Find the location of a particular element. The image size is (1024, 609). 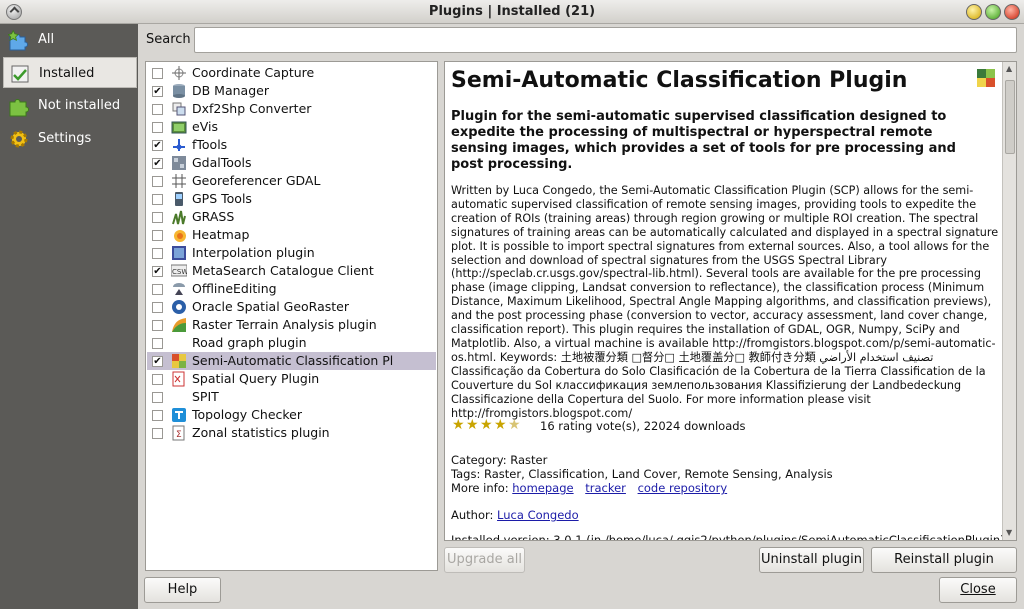

list-item: Raster Terrain Analysis plugin is located at coordinates (291, 325).